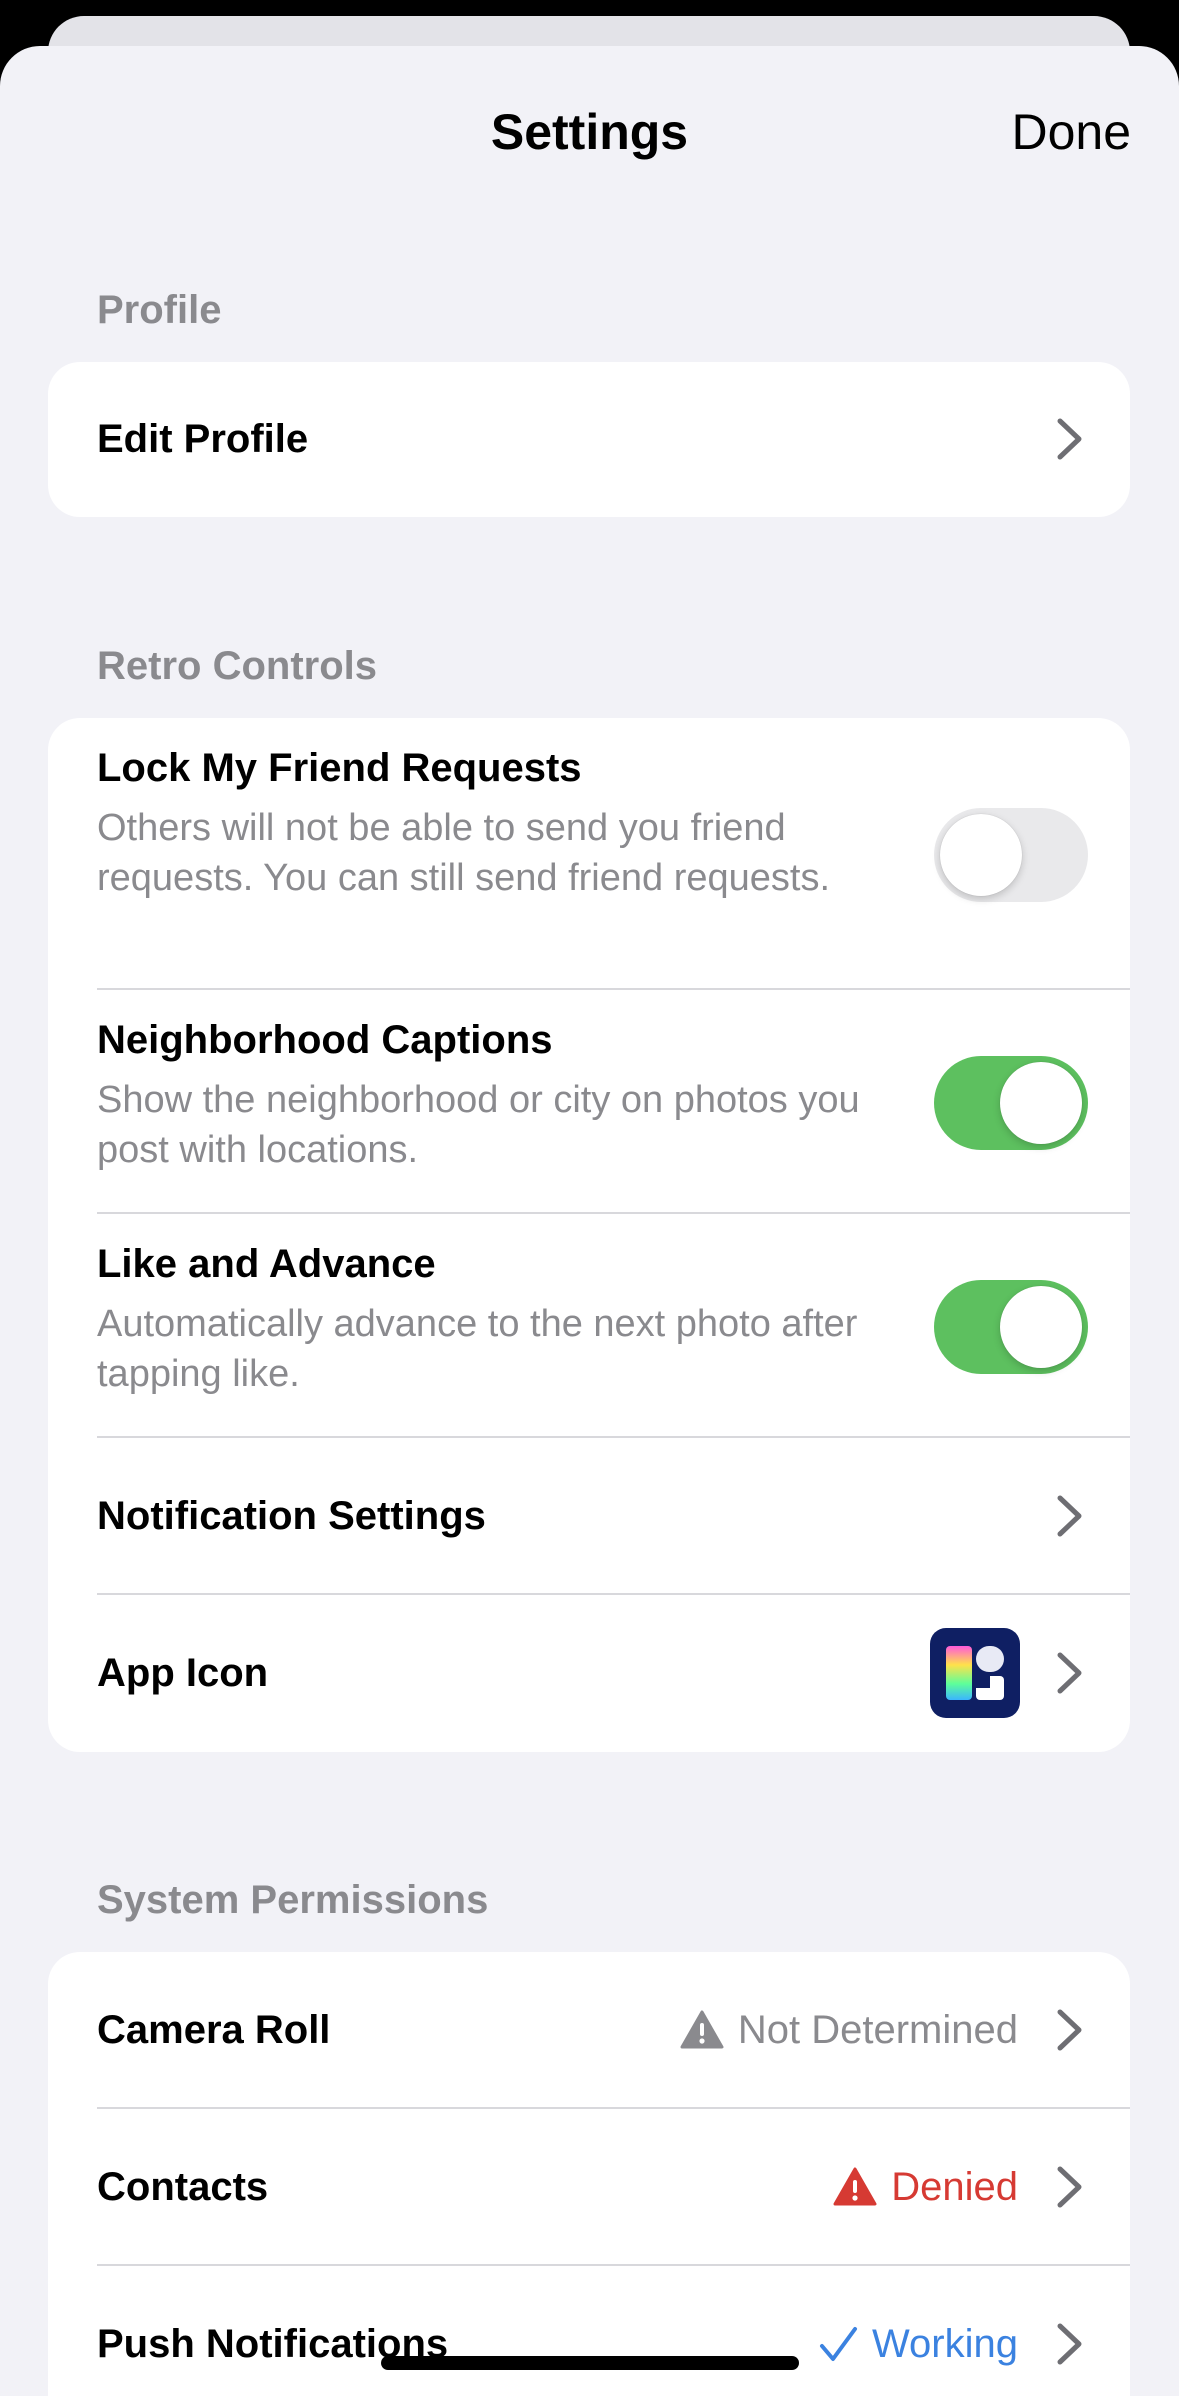 The width and height of the screenshot is (1179, 2396). I want to click on neighborhood-captions-label: Neighborhood Captions, so click(325, 1040).